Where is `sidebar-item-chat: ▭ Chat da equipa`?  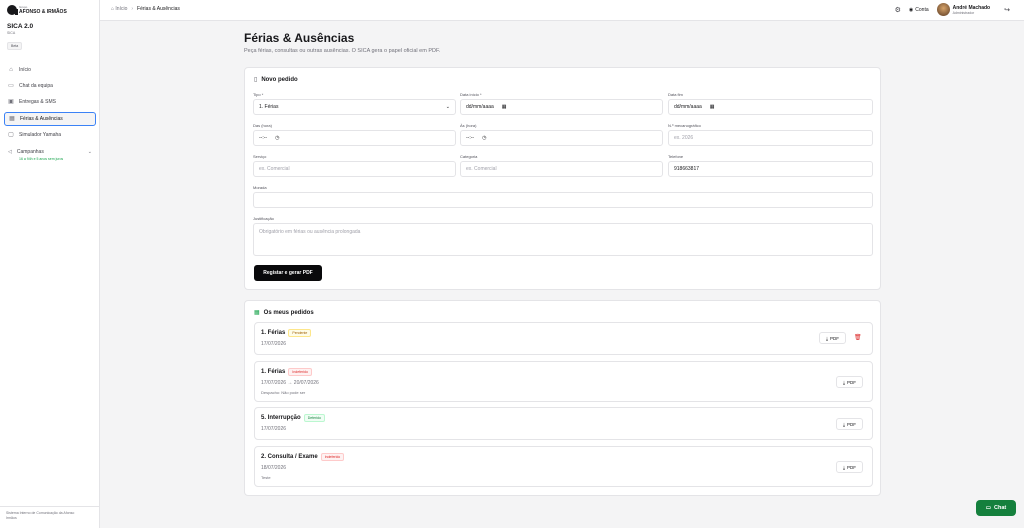
sidebar-item-chat: ▭ Chat da equipa is located at coordinates (50, 86).